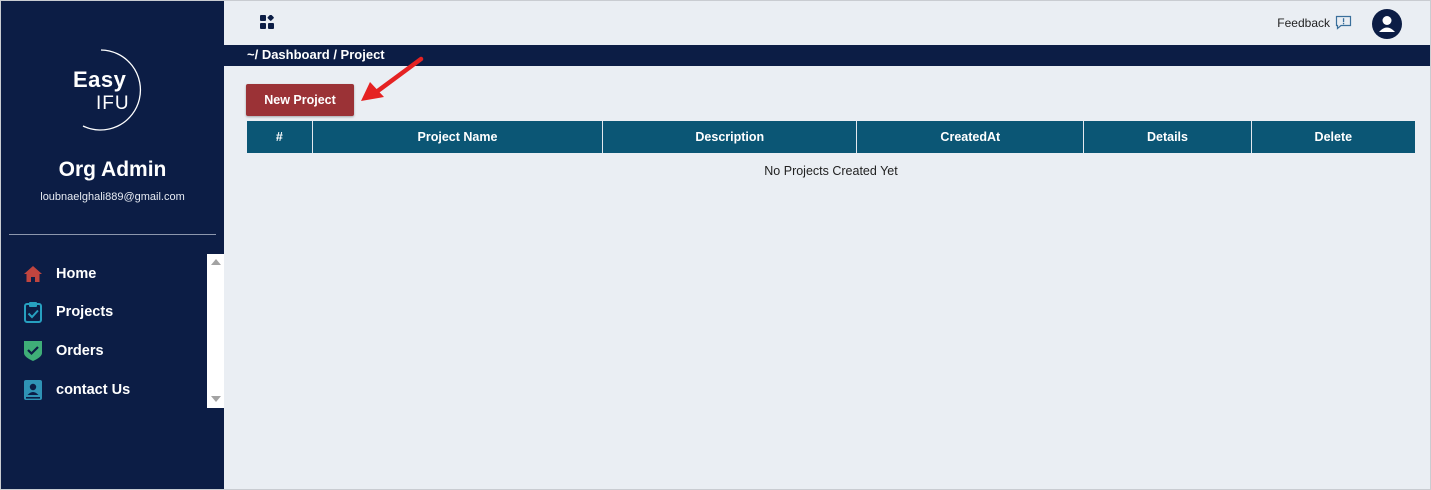 Image resolution: width=1431 pixels, height=490 pixels. What do you see at coordinates (457, 137) in the screenshot?
I see `column-header-project-name: Project Name` at bounding box center [457, 137].